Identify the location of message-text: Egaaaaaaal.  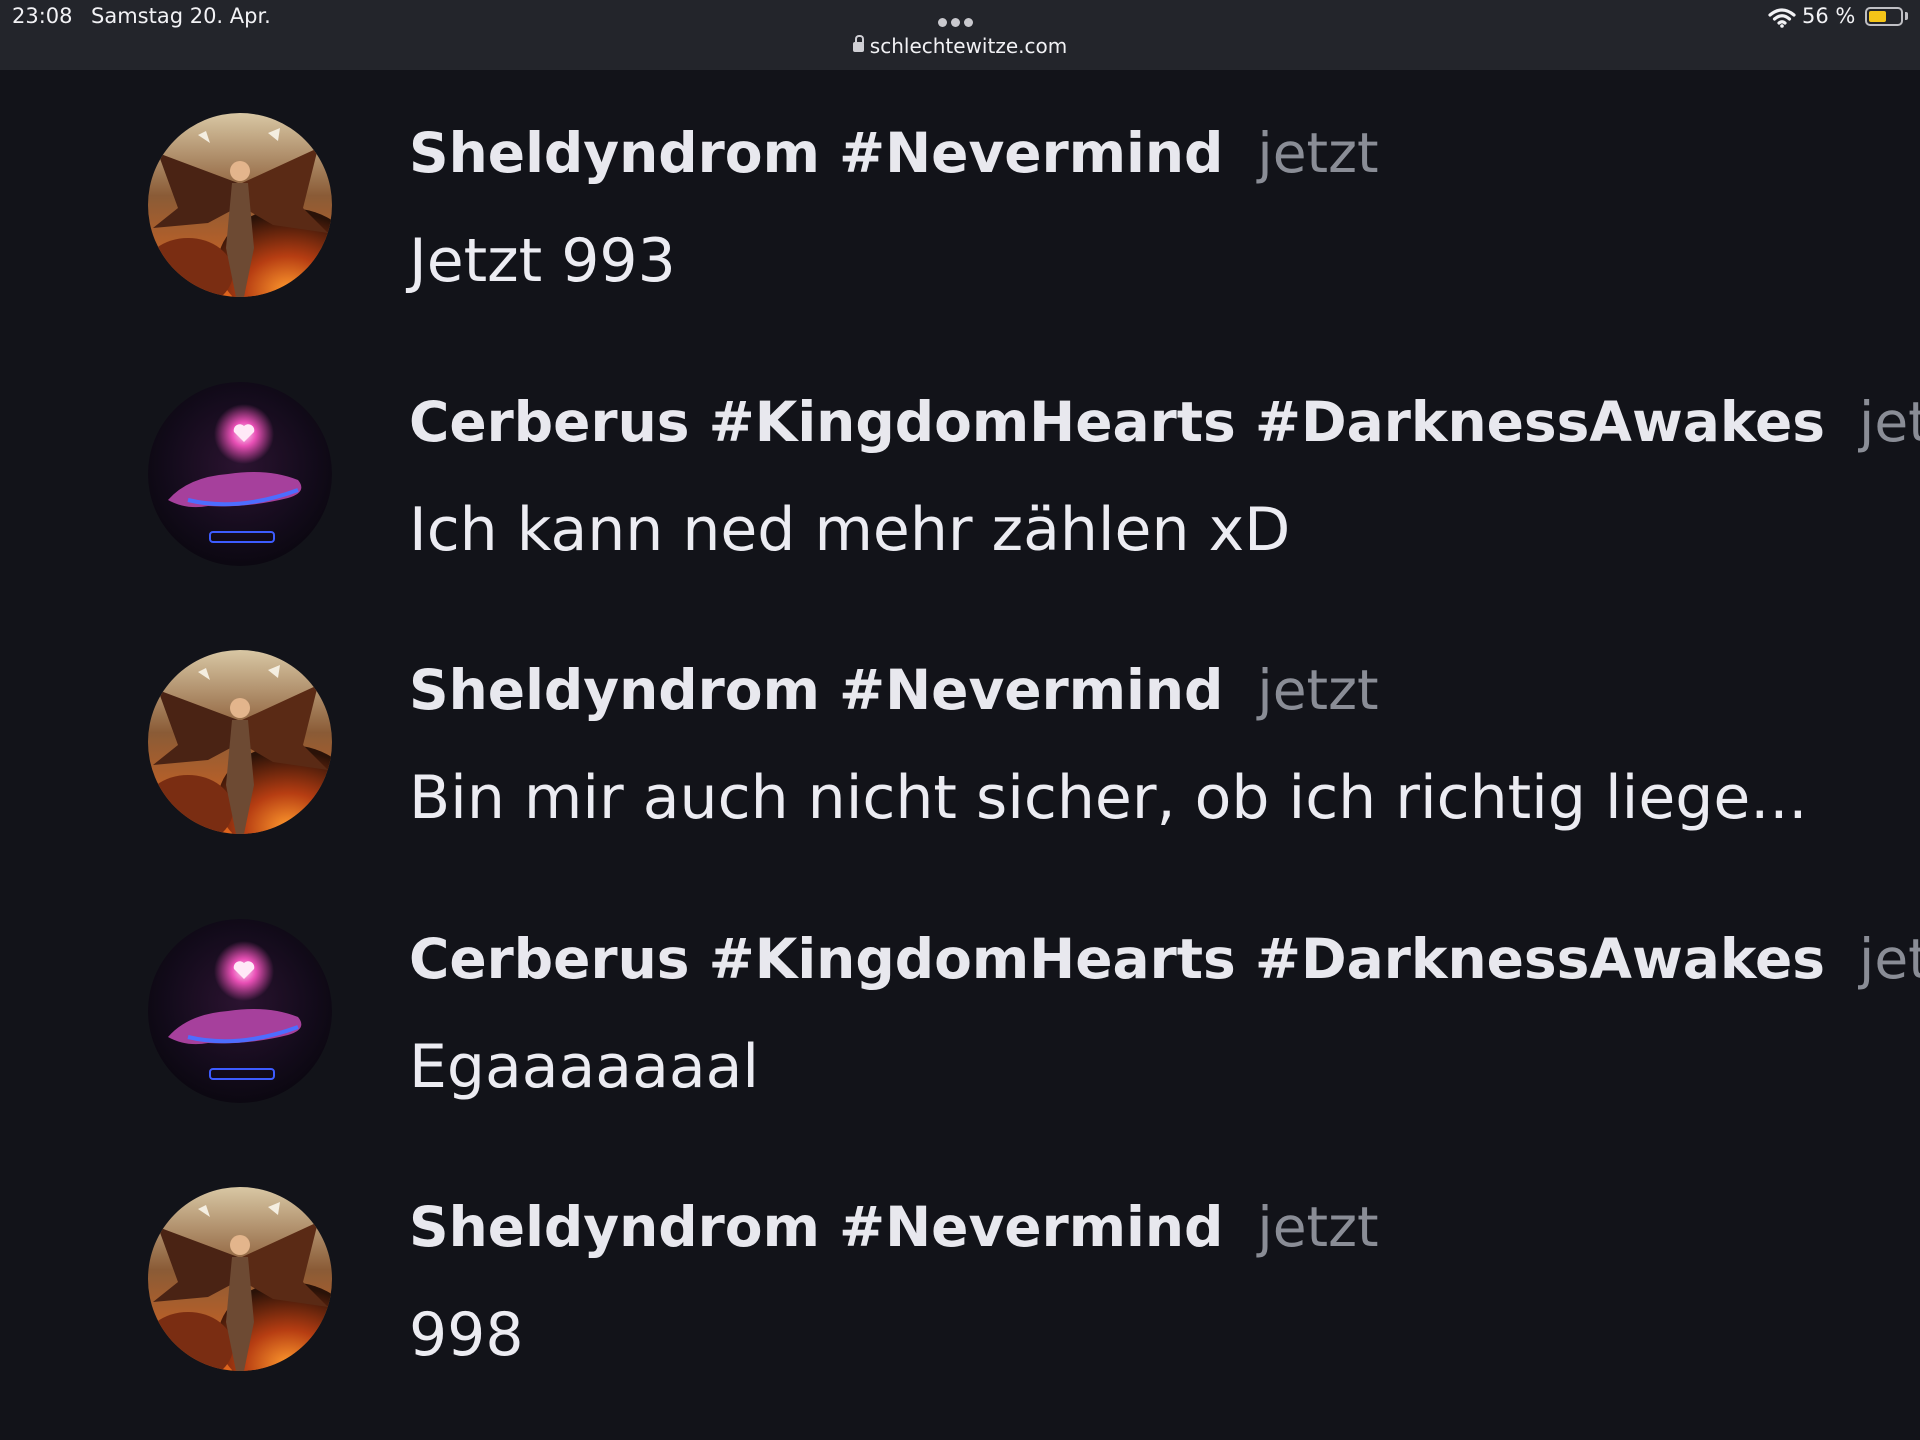
(584, 1067).